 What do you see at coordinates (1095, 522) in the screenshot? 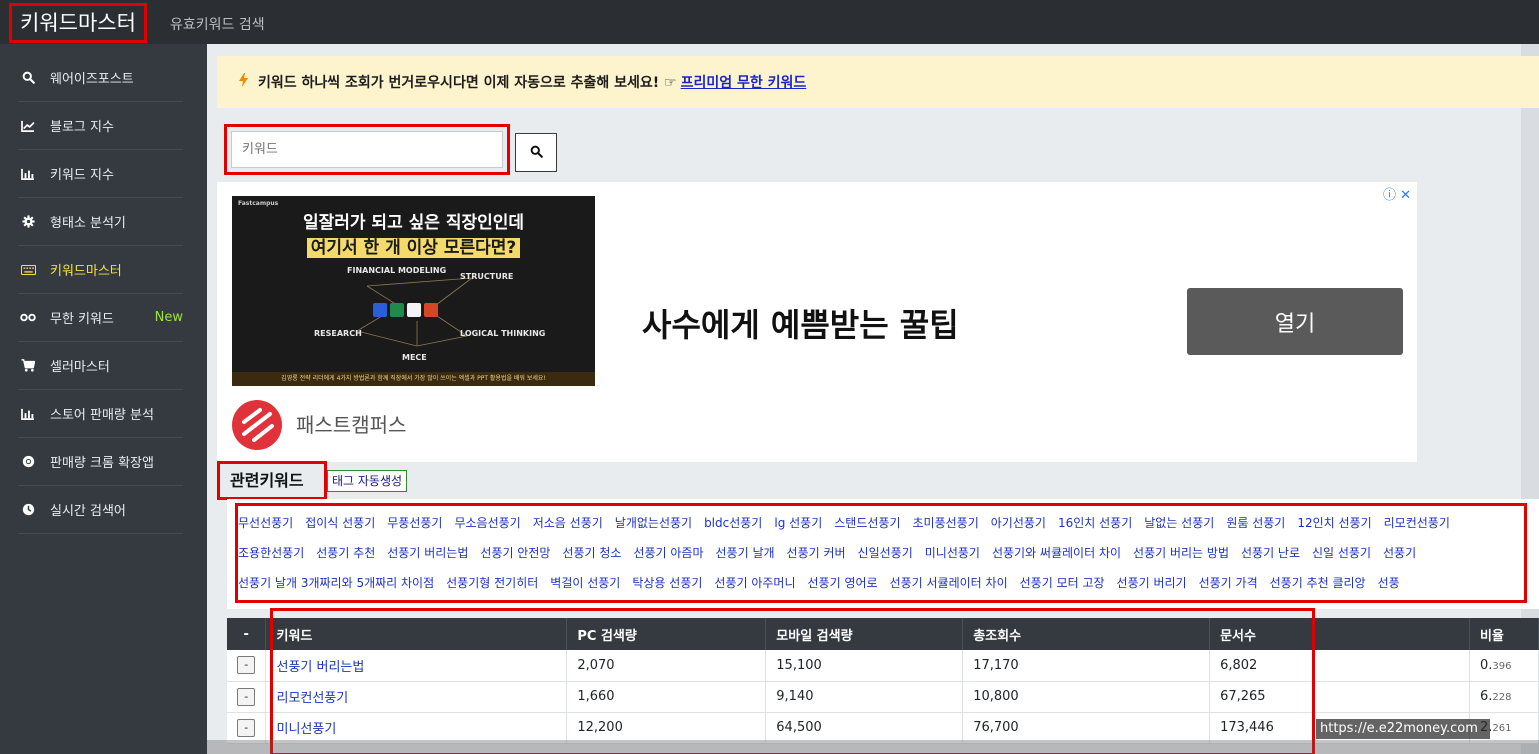
I see `related-keyword-link: 16인치 선풍기` at bounding box center [1095, 522].